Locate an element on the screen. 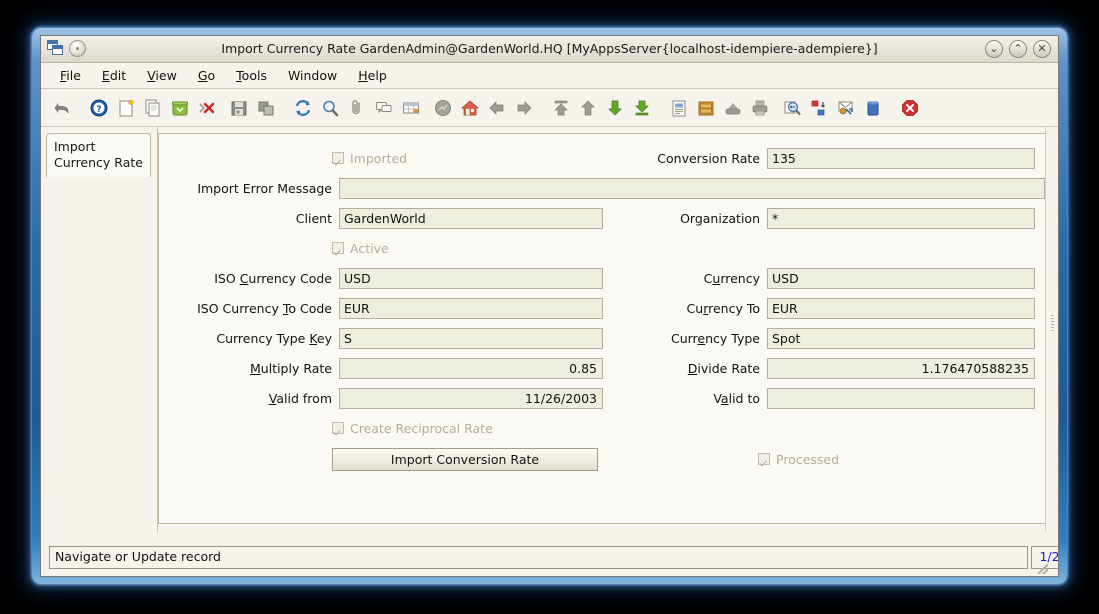 The height and width of the screenshot is (614, 1099). currency-to-label: Currency To is located at coordinates (723, 308).